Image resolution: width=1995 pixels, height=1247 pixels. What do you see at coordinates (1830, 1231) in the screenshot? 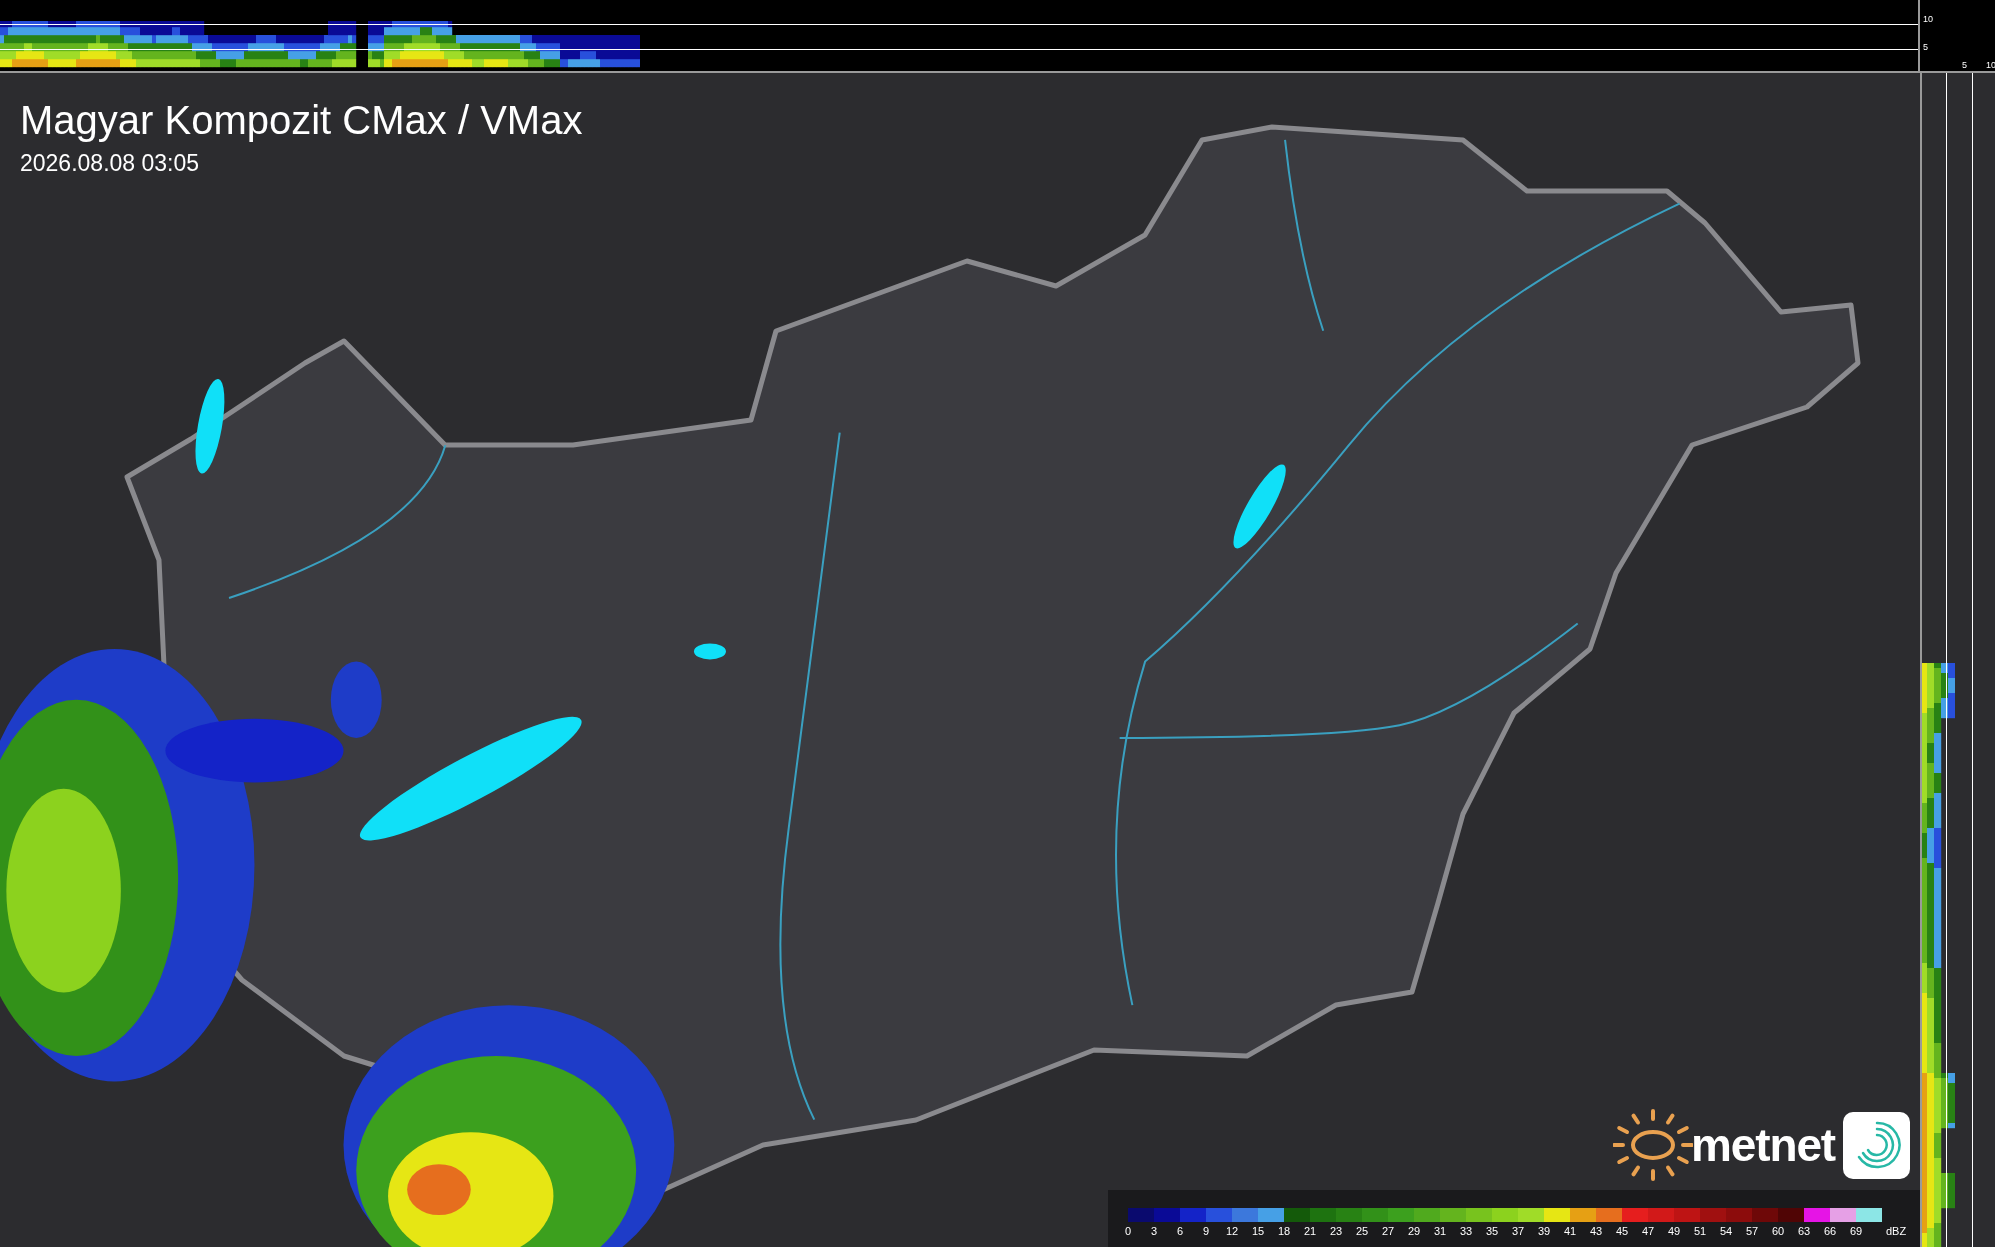
I see `legend-label: 66` at bounding box center [1830, 1231].